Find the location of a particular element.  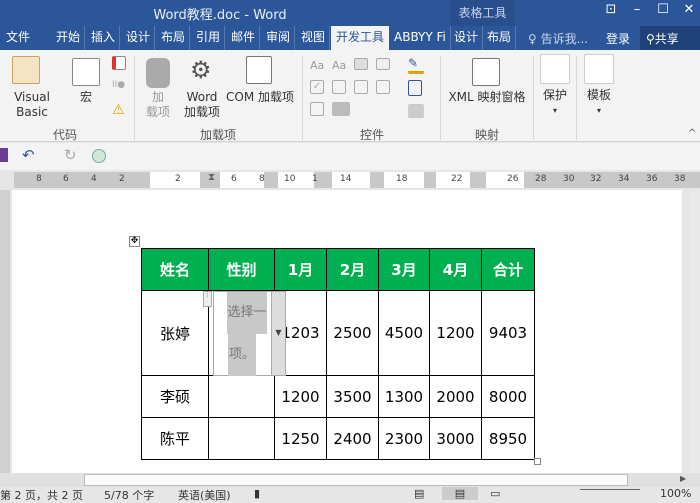

ruler-tick: 38 is located at coordinates (680, 179).